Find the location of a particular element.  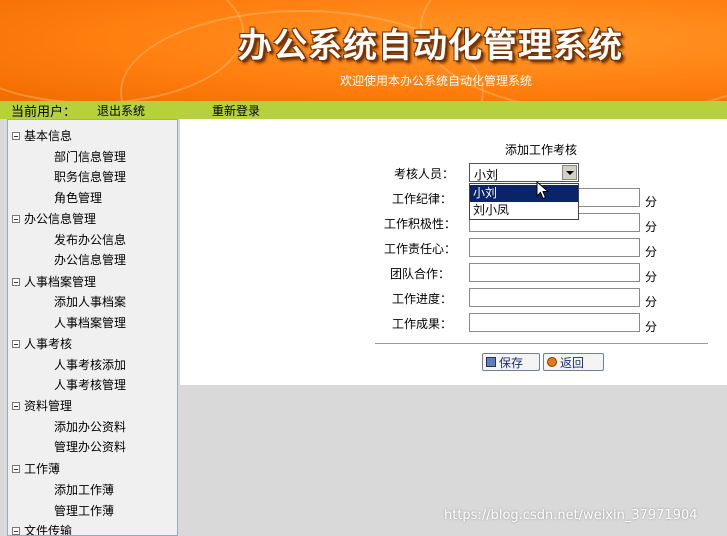

sidebar-item-manage-workbook: 管理工作薄 is located at coordinates (84, 510).